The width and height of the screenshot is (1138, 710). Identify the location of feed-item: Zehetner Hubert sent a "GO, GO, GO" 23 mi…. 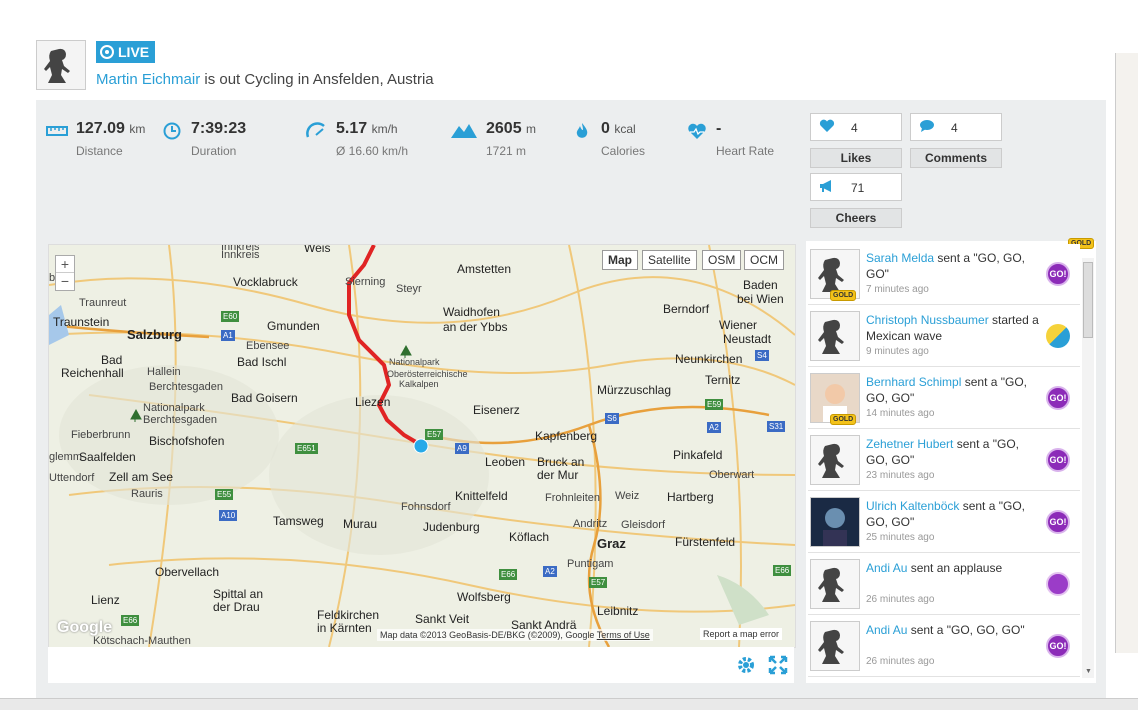
(944, 460).